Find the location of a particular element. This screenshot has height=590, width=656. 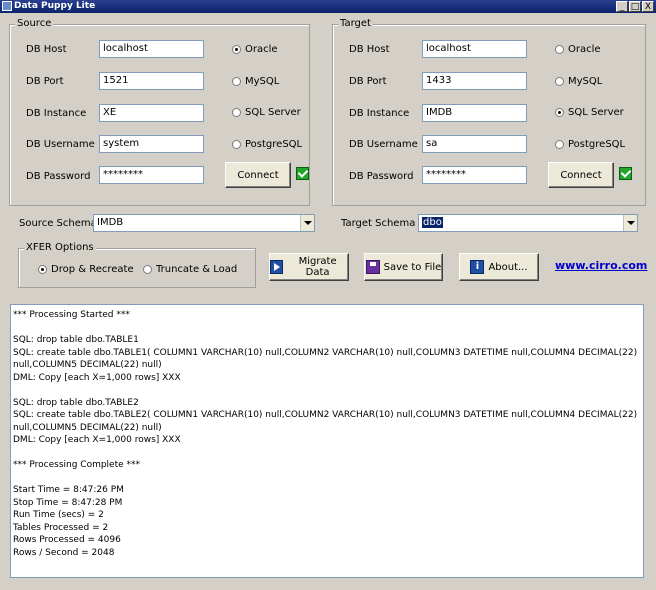

log-line: *** Processing Started *** is located at coordinates (71, 315).